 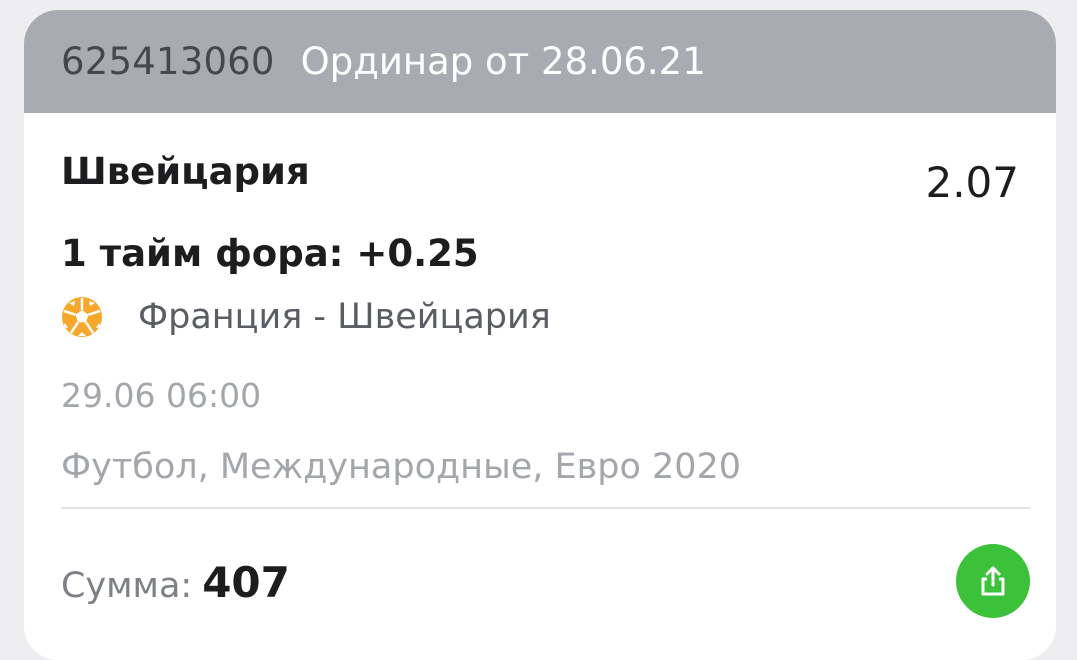 I want to click on event-datetime: 29.06 06:00, so click(x=161, y=395).